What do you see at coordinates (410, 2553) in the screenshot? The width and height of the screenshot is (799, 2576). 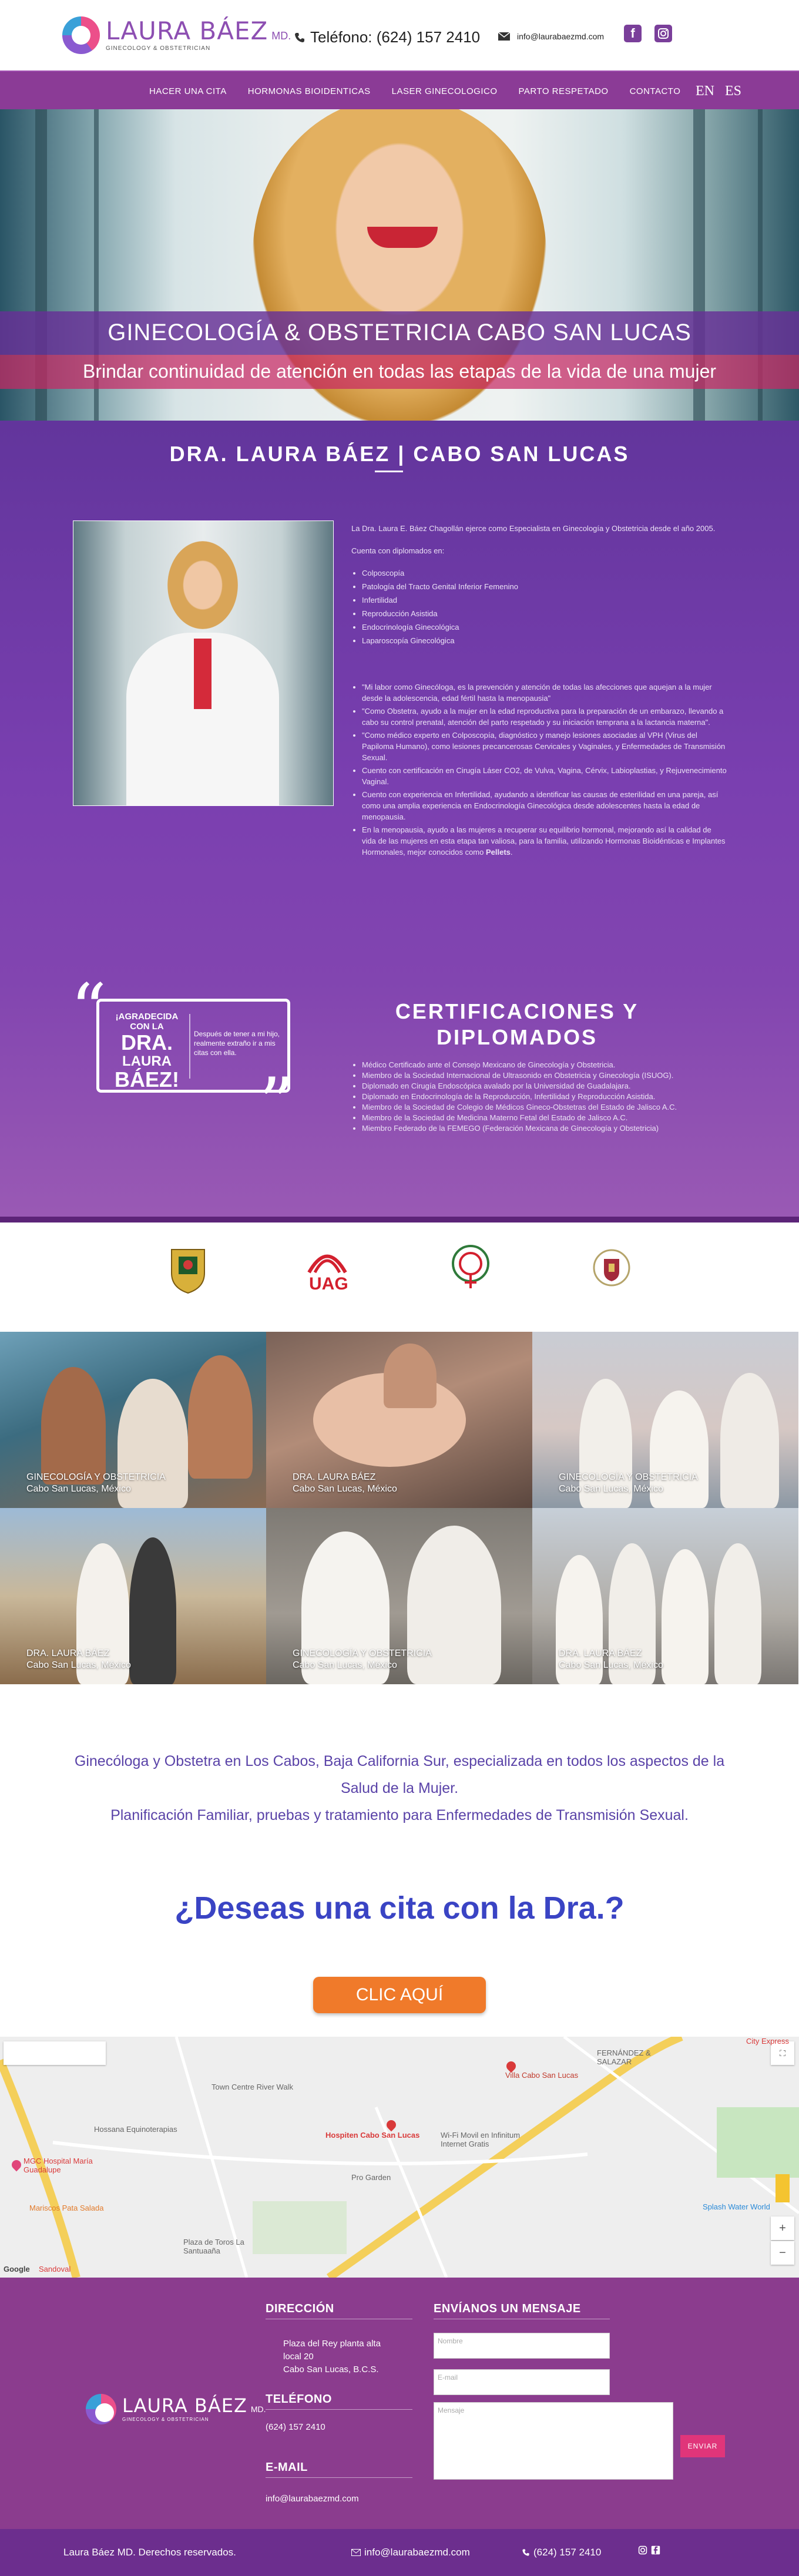 I see `bottom-email: info@laurabaezmd.com` at bounding box center [410, 2553].